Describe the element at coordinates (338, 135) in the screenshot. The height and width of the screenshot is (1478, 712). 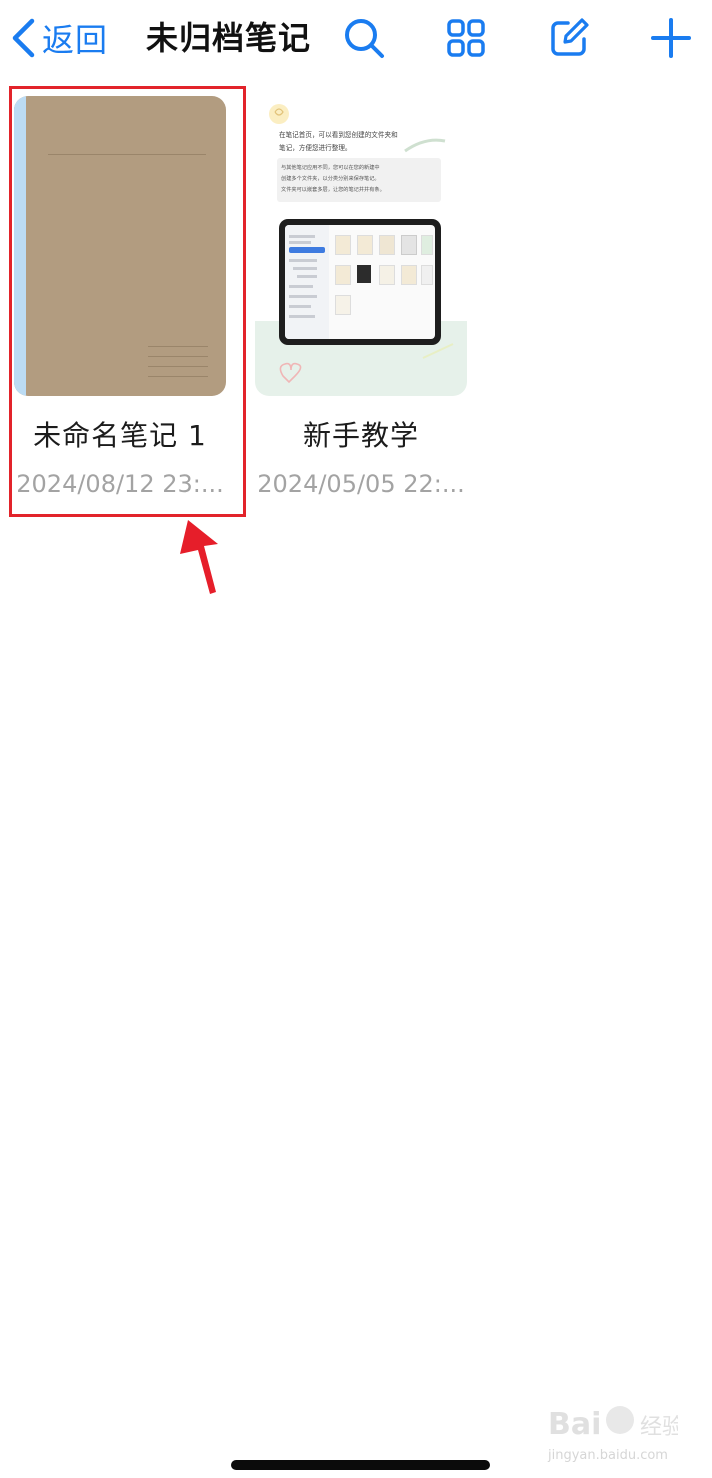
I see `tutorial-text-1: 在笔记首页，可以看到您创建的文件夹和` at that location.